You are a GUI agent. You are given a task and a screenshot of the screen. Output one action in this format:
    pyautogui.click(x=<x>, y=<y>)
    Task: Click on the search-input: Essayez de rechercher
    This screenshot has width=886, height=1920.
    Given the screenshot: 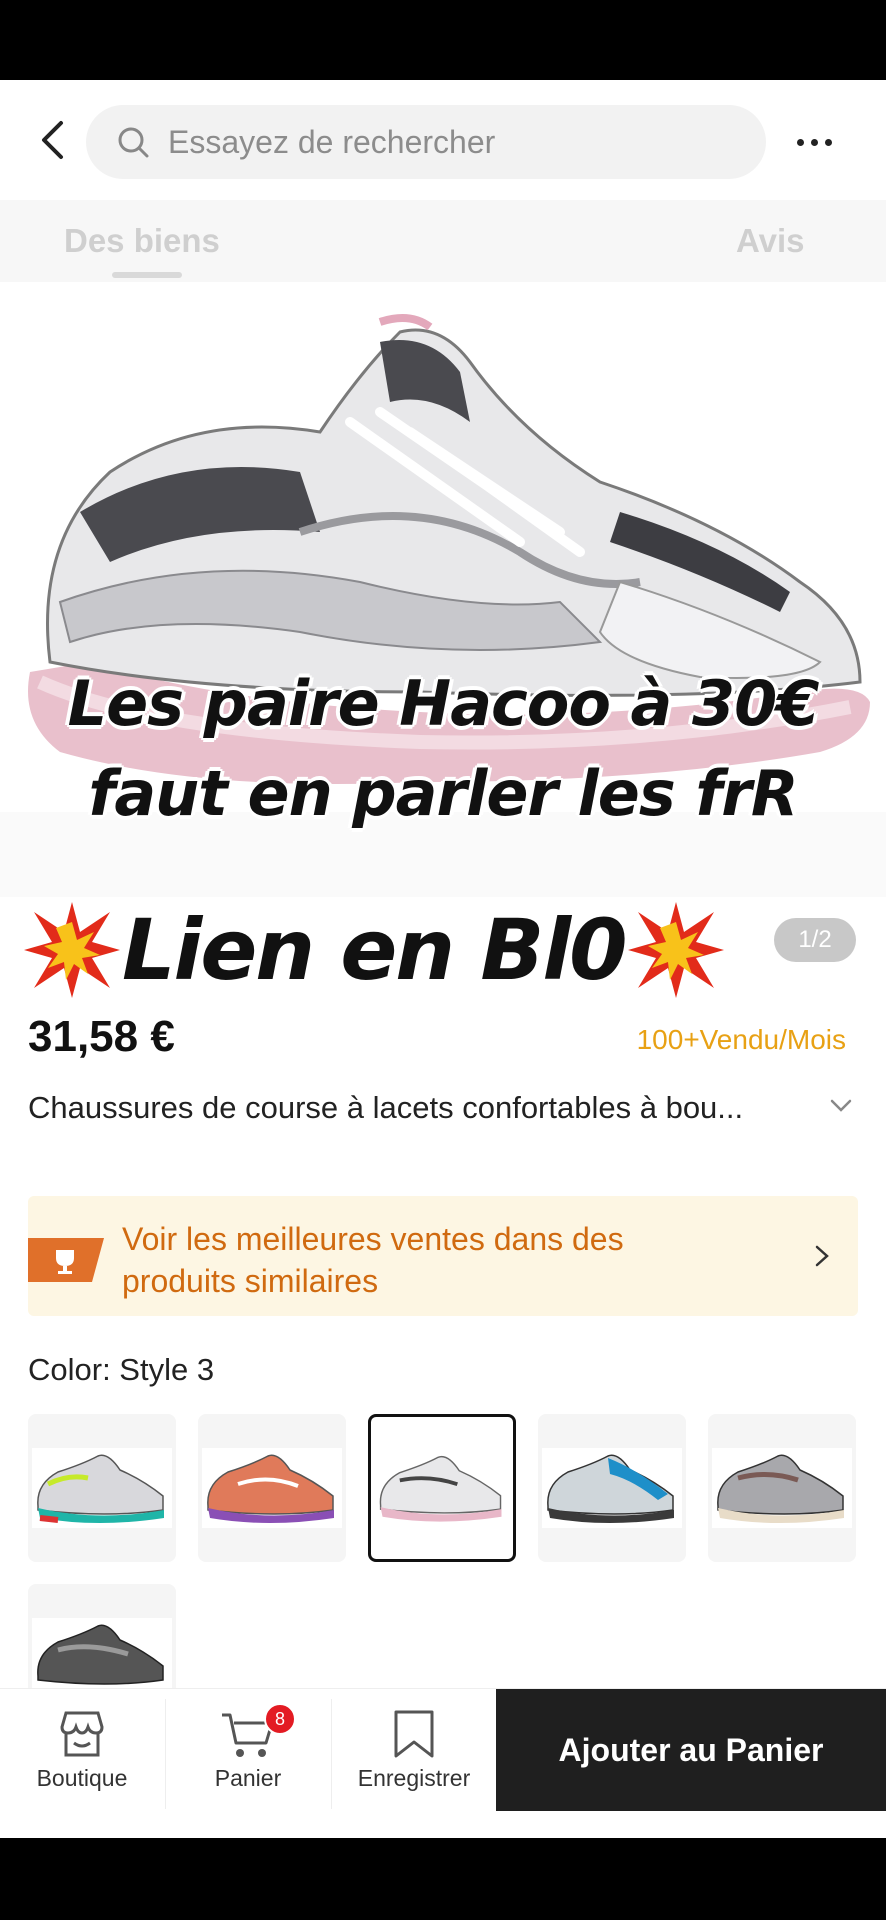 What is the action you would take?
    pyautogui.click(x=426, y=142)
    